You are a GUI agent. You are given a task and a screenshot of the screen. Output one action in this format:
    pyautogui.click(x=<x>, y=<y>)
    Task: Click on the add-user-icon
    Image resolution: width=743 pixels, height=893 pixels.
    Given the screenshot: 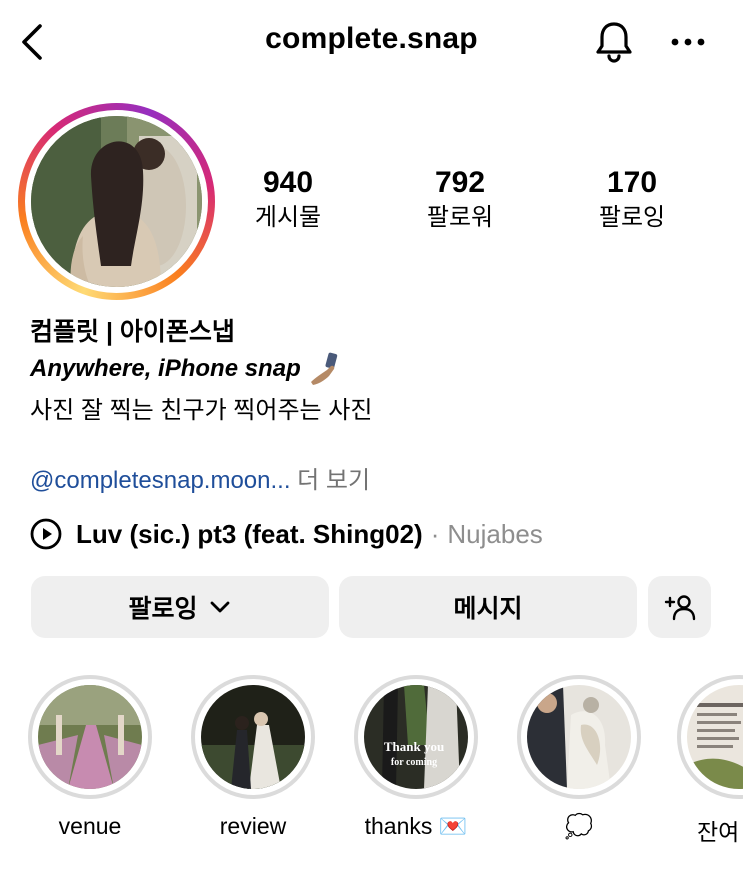 What is the action you would take?
    pyautogui.click(x=679, y=608)
    